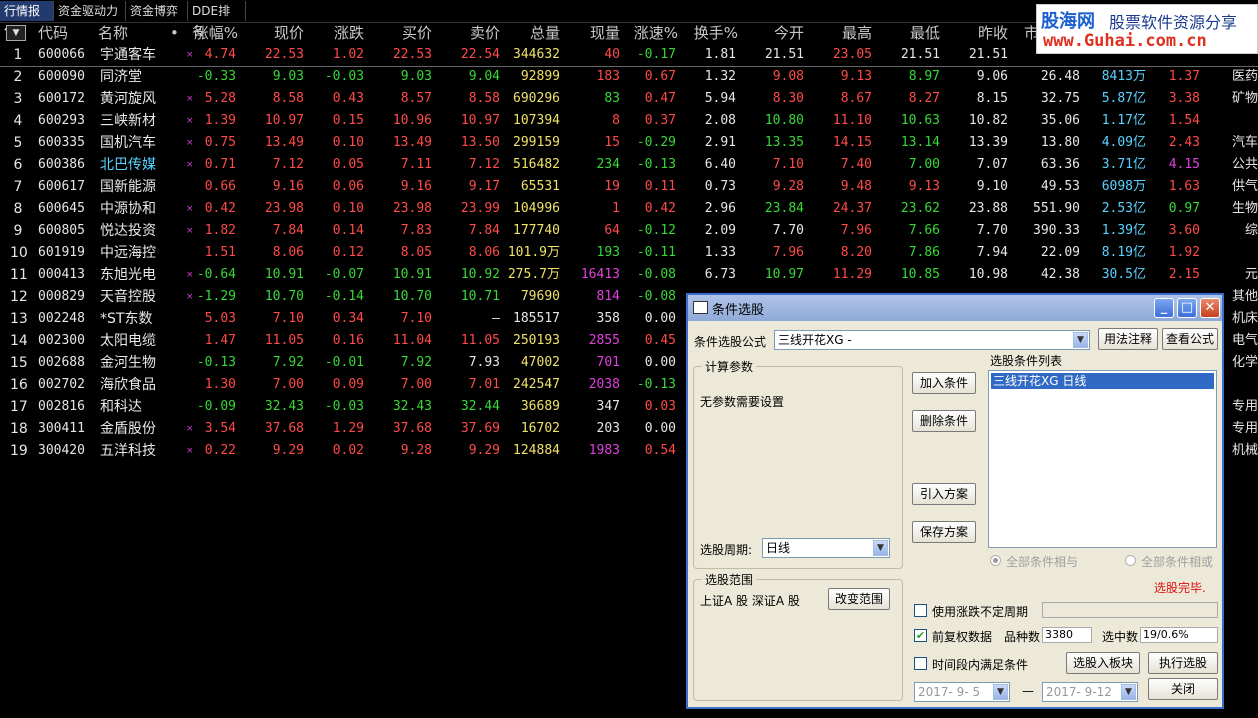 This screenshot has height=718, width=1258. Describe the element at coordinates (1184, 120) in the screenshot. I see `row-extra: 1.54` at that location.